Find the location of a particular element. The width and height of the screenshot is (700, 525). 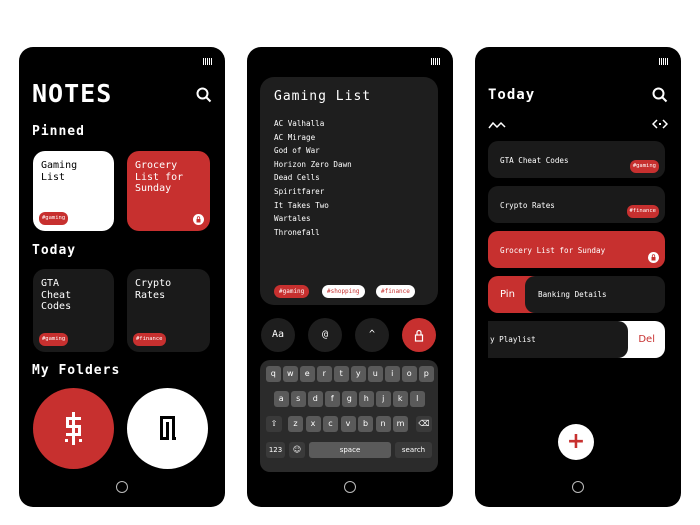

numbers-key: 123 is located at coordinates (275, 450).